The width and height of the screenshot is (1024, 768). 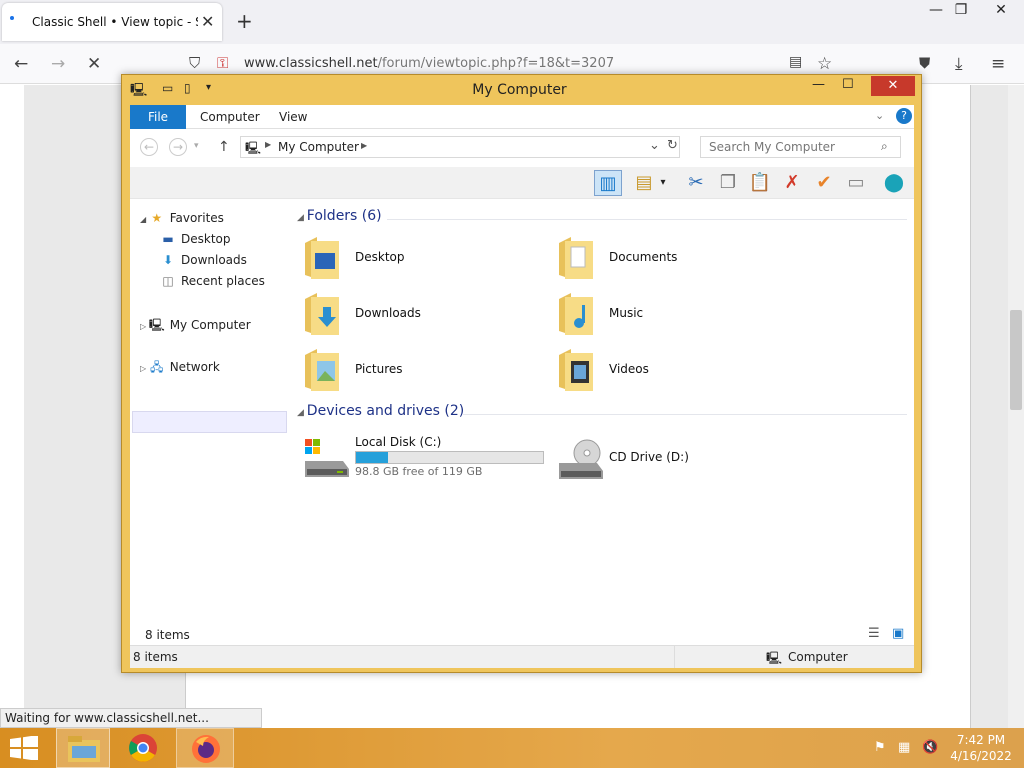 What do you see at coordinates (677, 259) in the screenshot?
I see `folder-documents: Documents` at bounding box center [677, 259].